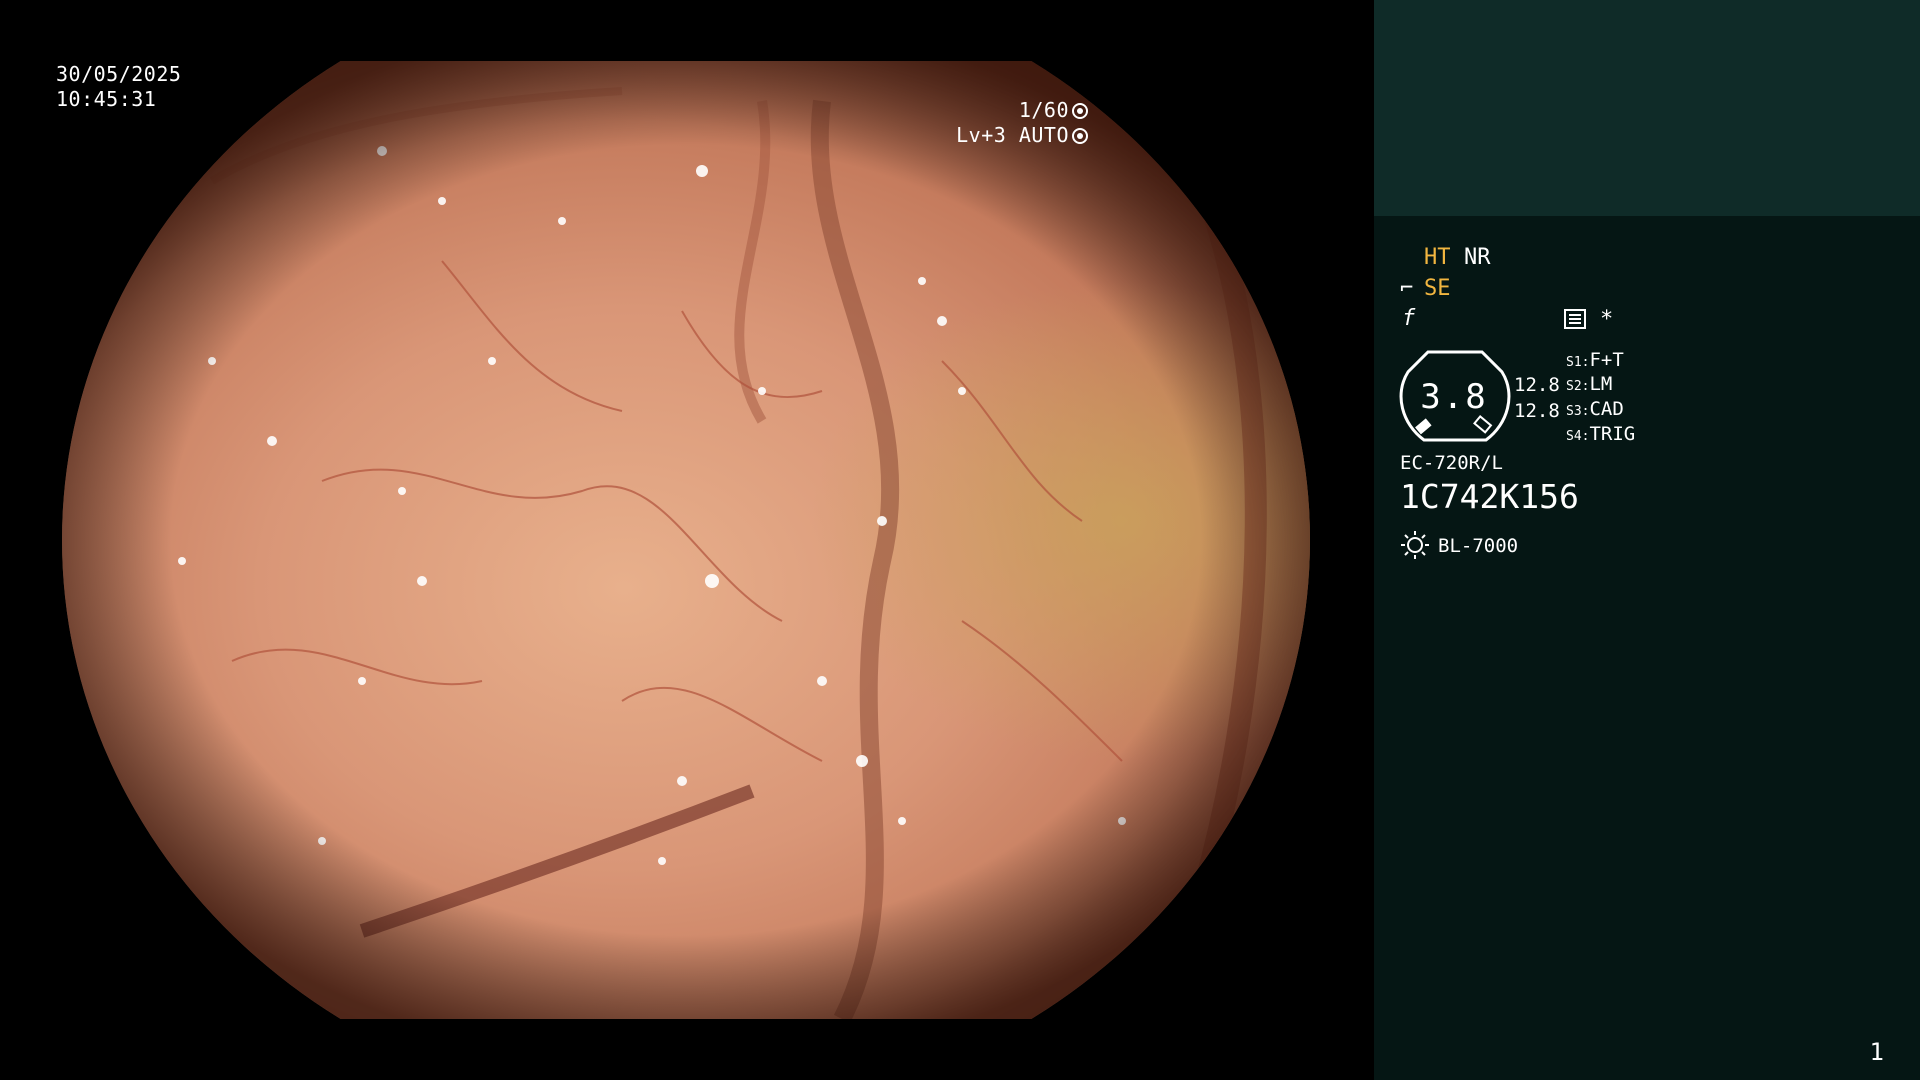 The image size is (1920, 1080). I want to click on mode-ht-label: HT, so click(1437, 257).